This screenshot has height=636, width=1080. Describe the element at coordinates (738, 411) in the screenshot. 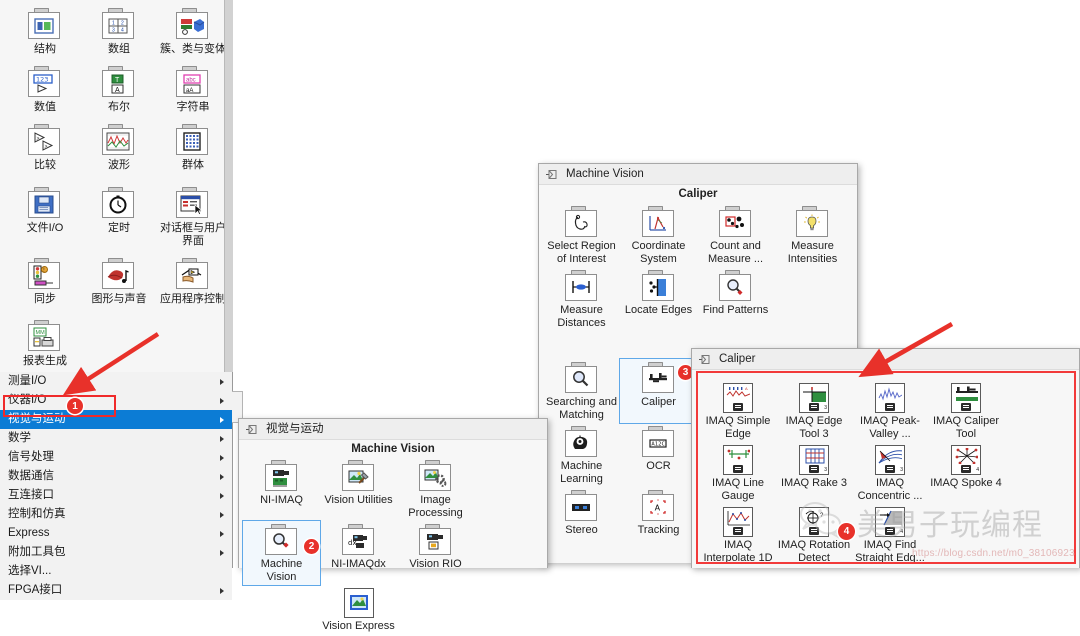

I see `vi-item-imaq-simple-edge: A IMAQ Simple Edge` at that location.